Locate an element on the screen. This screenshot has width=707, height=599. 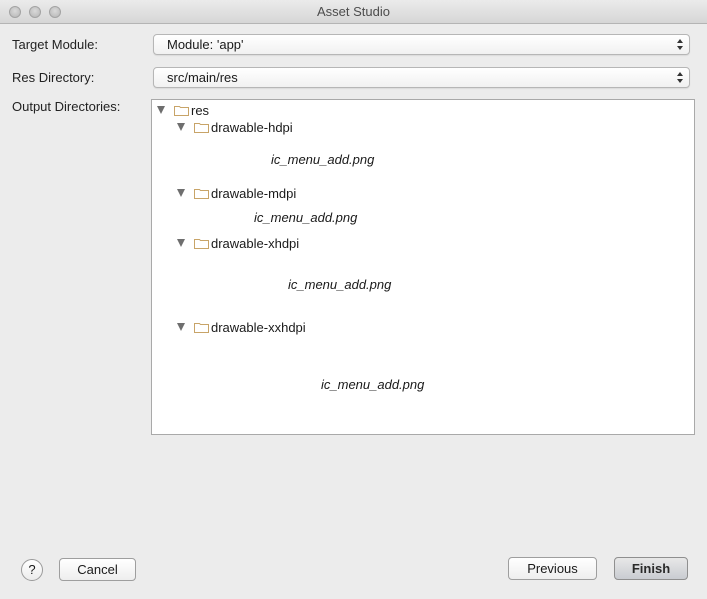
window-title: Asset Studio is located at coordinates (353, 11).